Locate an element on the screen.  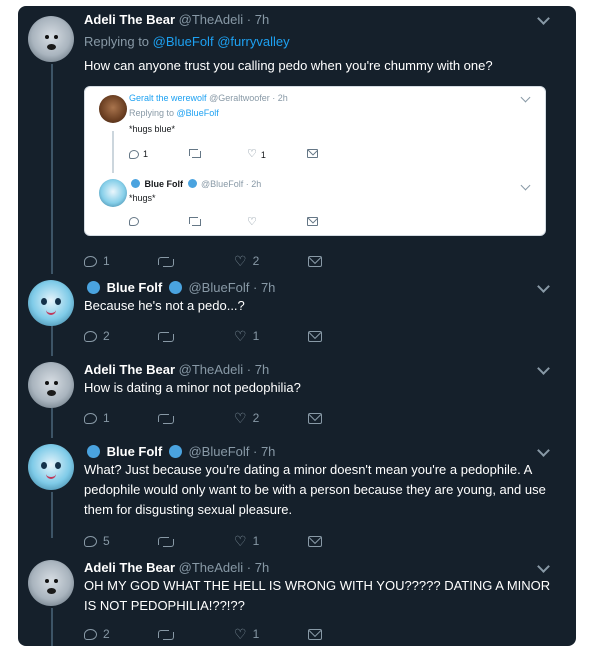
heart-badge-icon is located at coordinates (93, 451).